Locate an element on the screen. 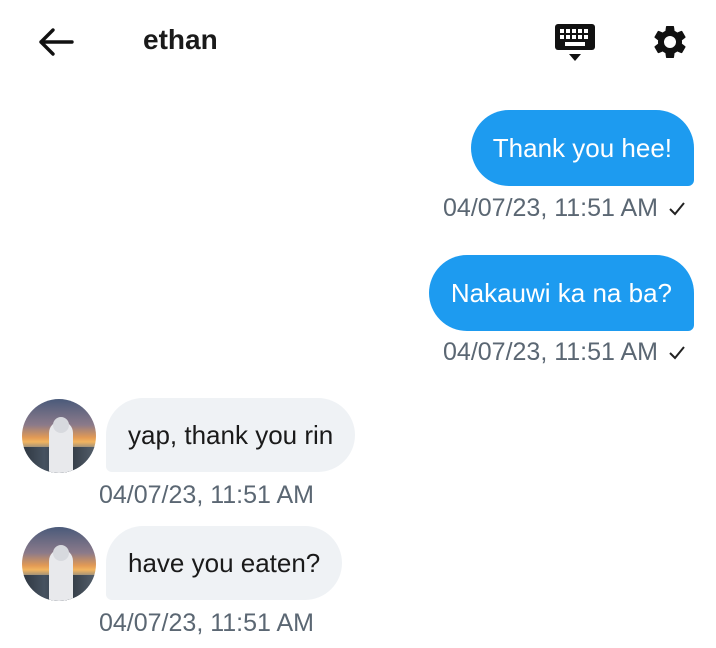  message-text: Thank you hee! is located at coordinates (582, 148).